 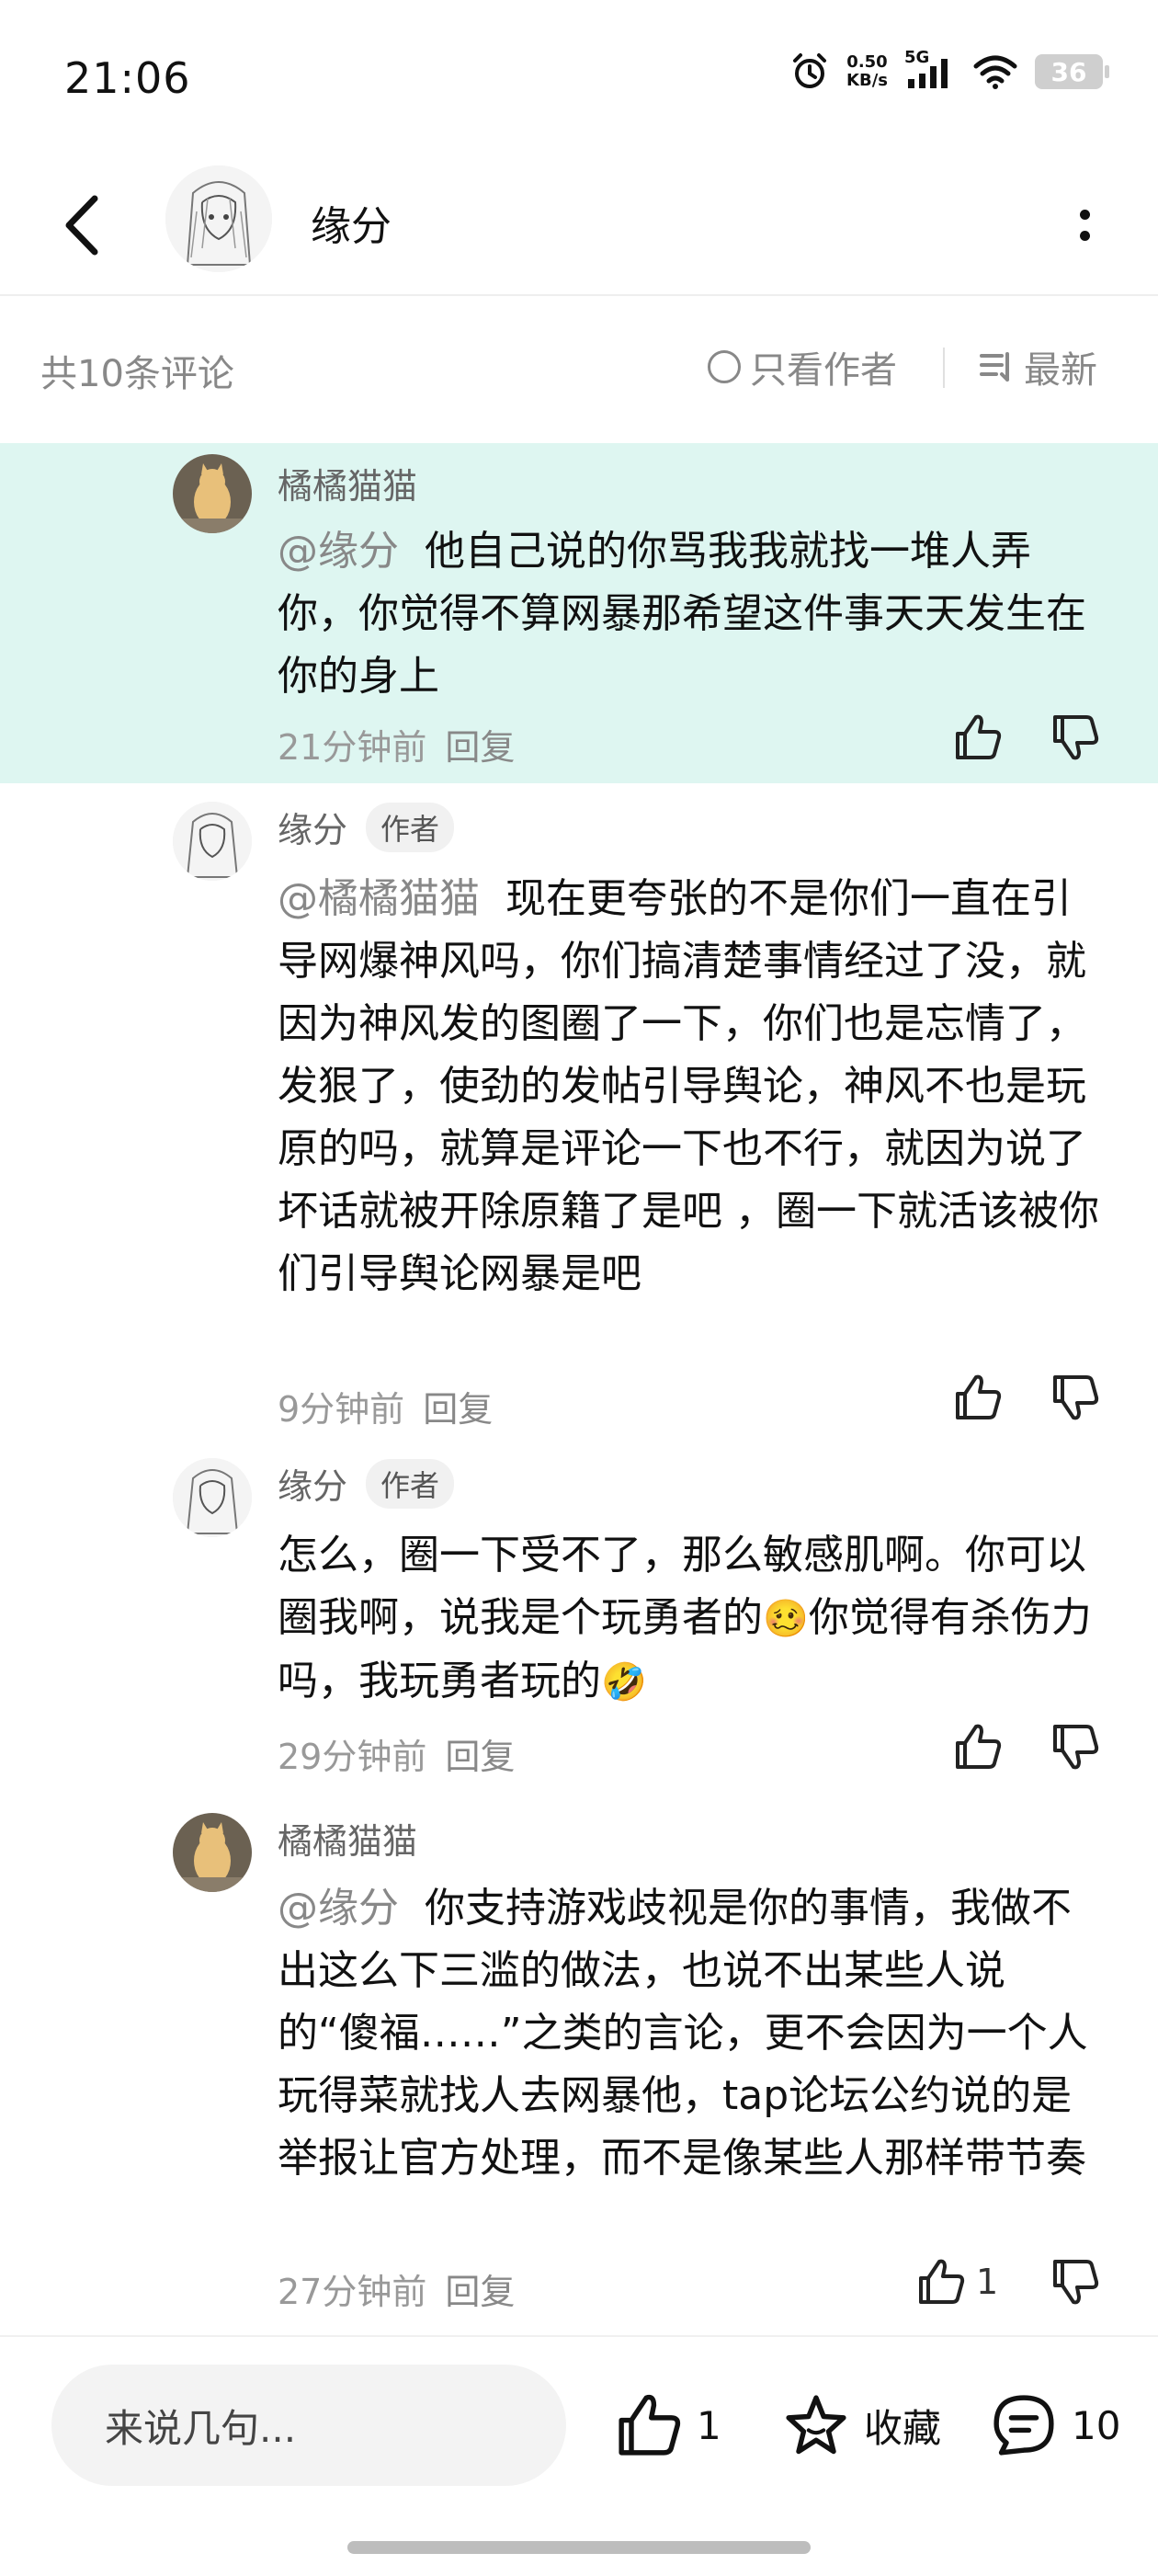 What do you see at coordinates (342, 1409) in the screenshot?
I see `comment-time: 9分钟前` at bounding box center [342, 1409].